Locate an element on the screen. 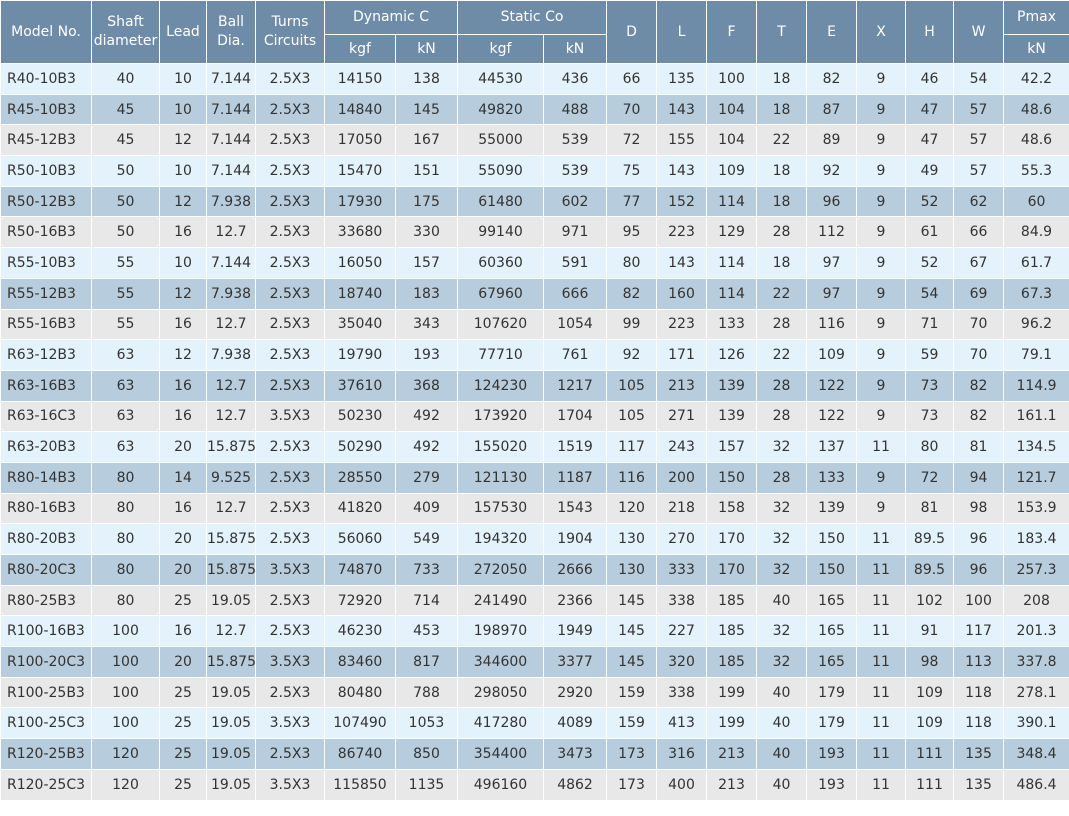 This screenshot has width=1069, height=816. table-cell: 270 is located at coordinates (682, 539).